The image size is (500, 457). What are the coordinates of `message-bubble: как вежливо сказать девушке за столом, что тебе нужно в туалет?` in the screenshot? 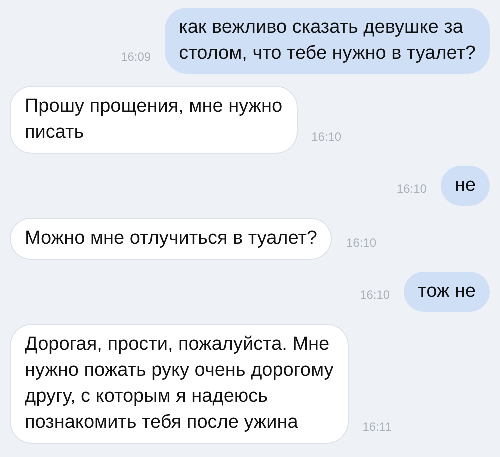 It's located at (327, 41).